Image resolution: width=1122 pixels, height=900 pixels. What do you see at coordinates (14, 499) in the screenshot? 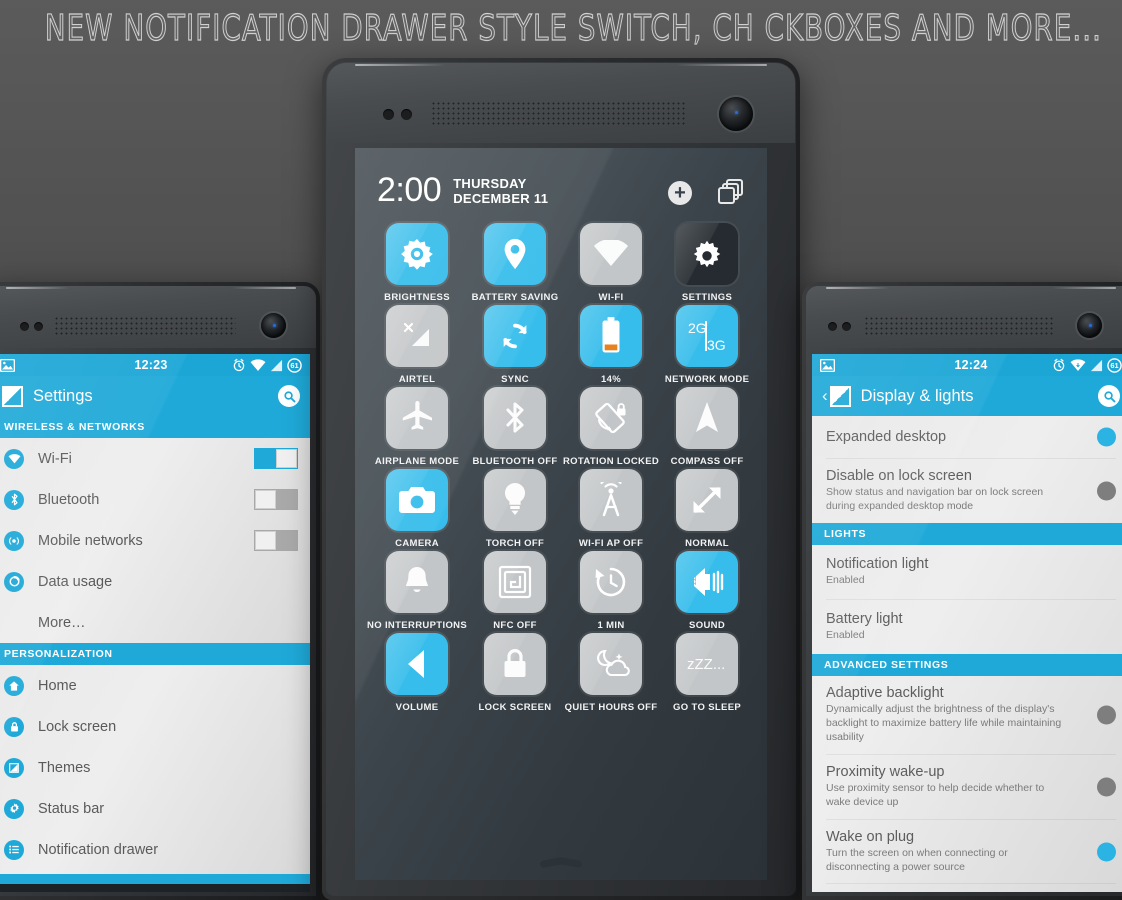
I see `bluetooth-icon` at bounding box center [14, 499].